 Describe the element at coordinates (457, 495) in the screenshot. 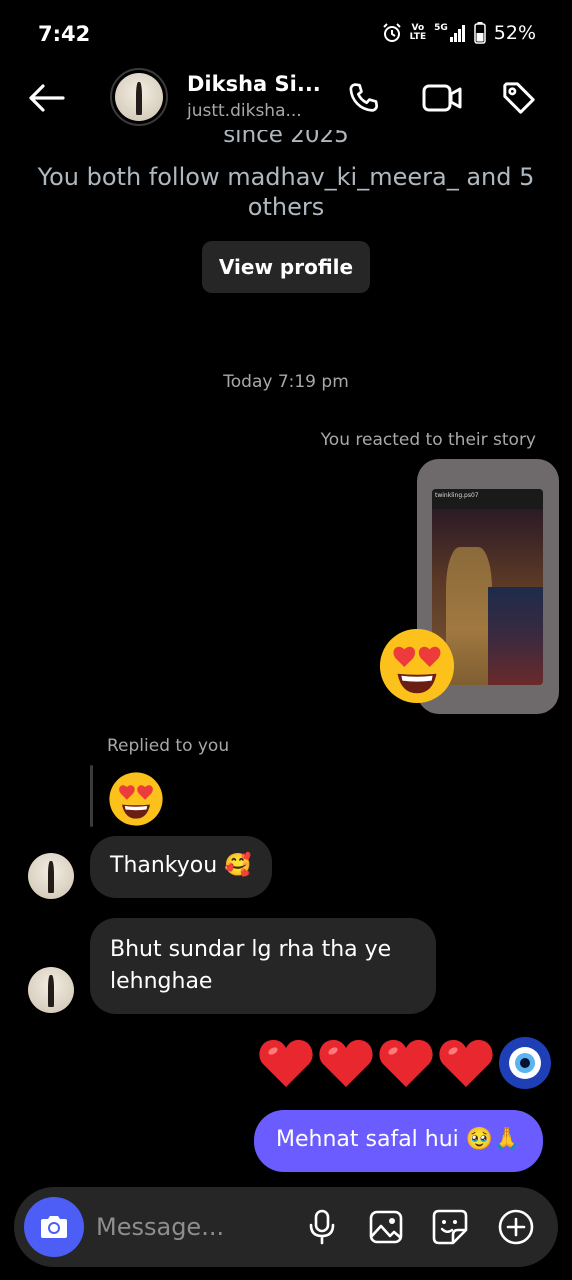

I see `story-handle: twinkling.ps07` at that location.